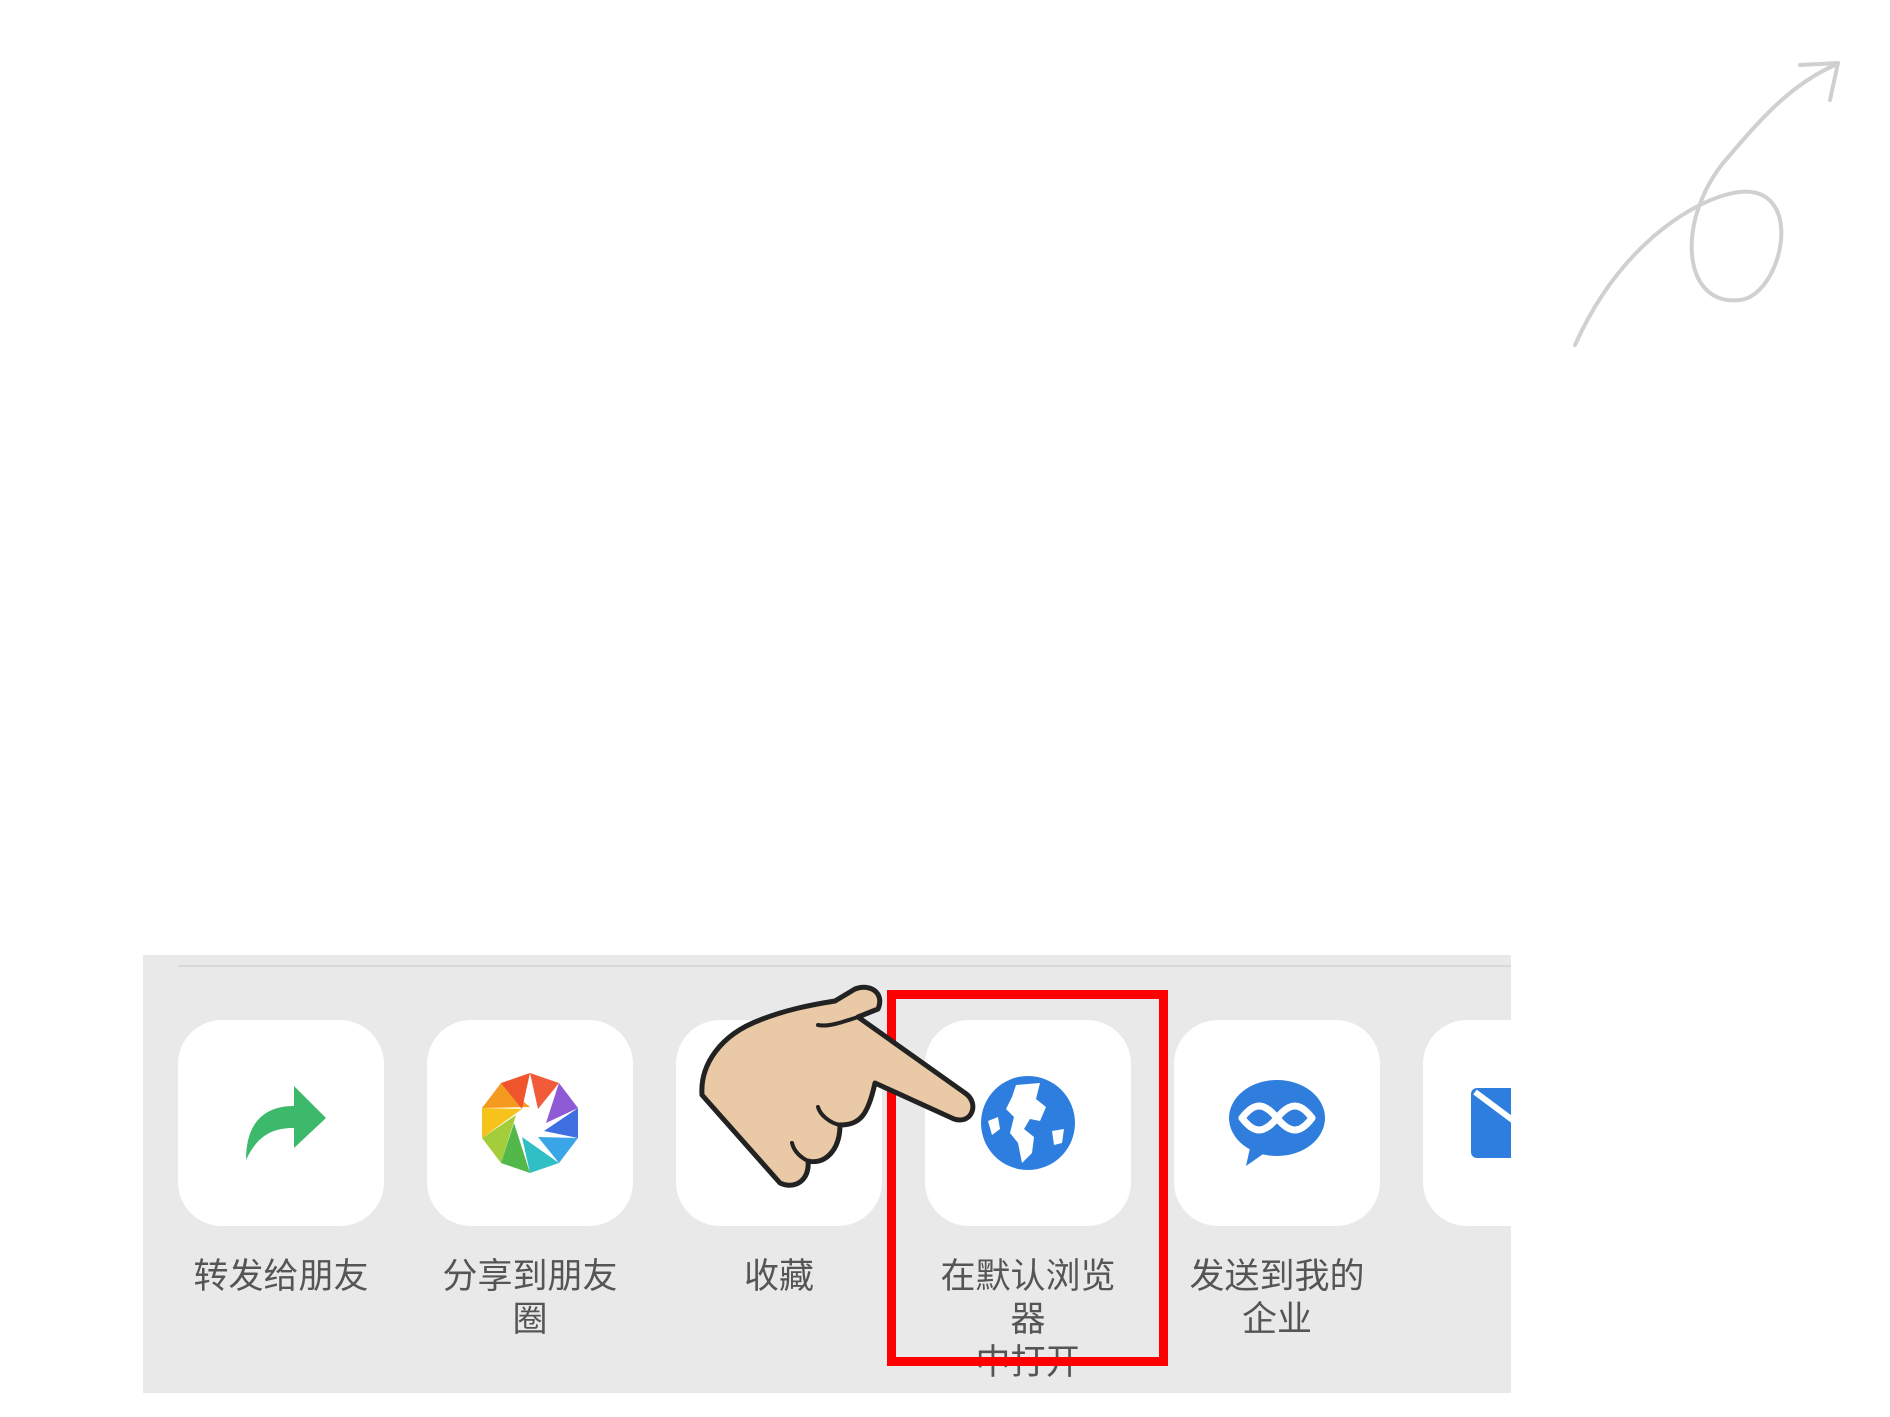 Image resolution: width=1890 pixels, height=1417 pixels. What do you see at coordinates (286, 1123) in the screenshot?
I see `forward-arrow-icon` at bounding box center [286, 1123].